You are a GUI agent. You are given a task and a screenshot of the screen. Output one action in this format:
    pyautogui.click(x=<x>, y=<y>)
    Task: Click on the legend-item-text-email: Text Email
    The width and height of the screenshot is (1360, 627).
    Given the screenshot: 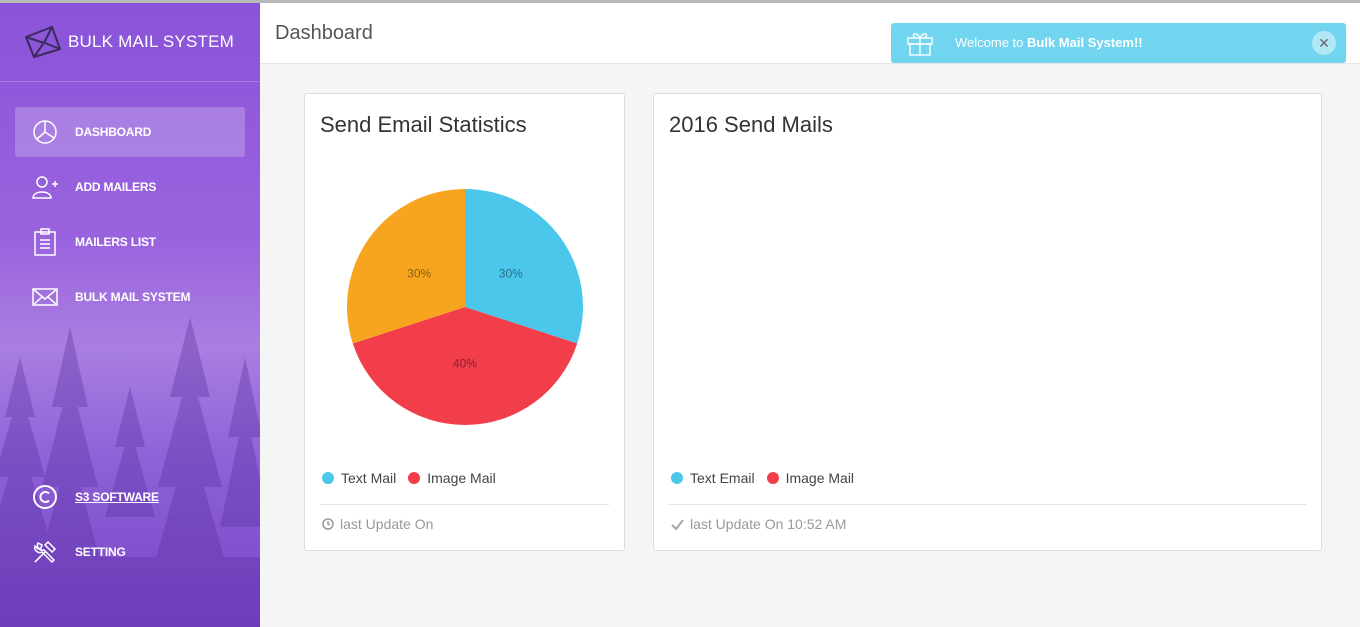 What is the action you would take?
    pyautogui.click(x=713, y=478)
    